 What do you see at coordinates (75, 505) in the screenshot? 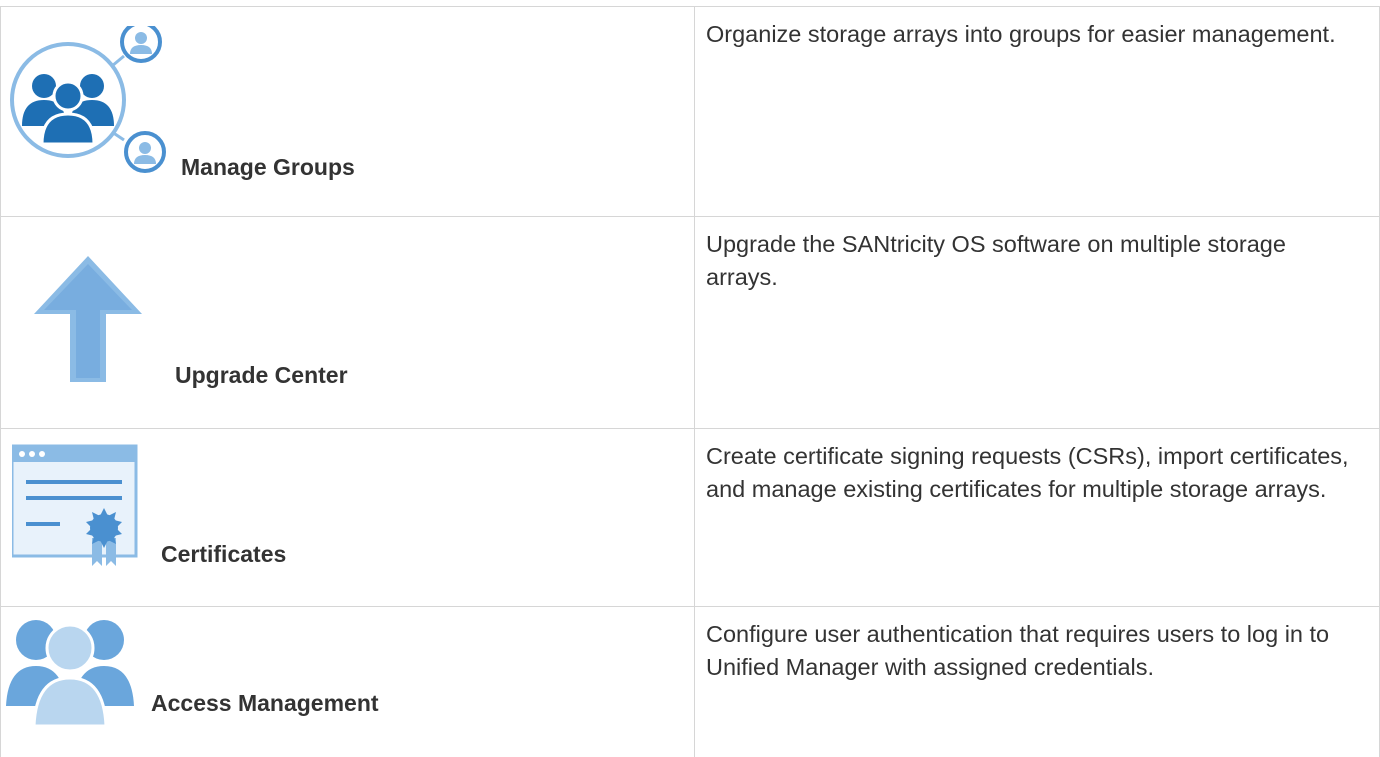
I see `certificate-icon` at bounding box center [75, 505].